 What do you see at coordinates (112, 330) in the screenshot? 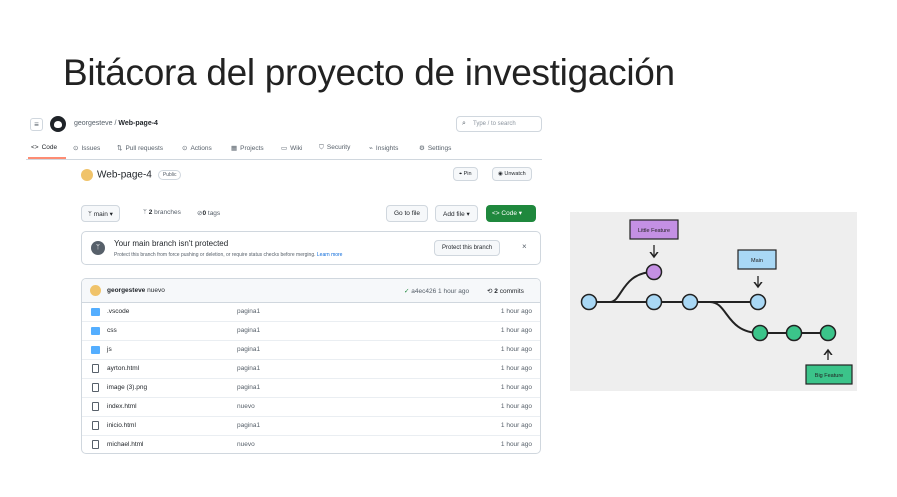
I see `file-name: css` at bounding box center [112, 330].